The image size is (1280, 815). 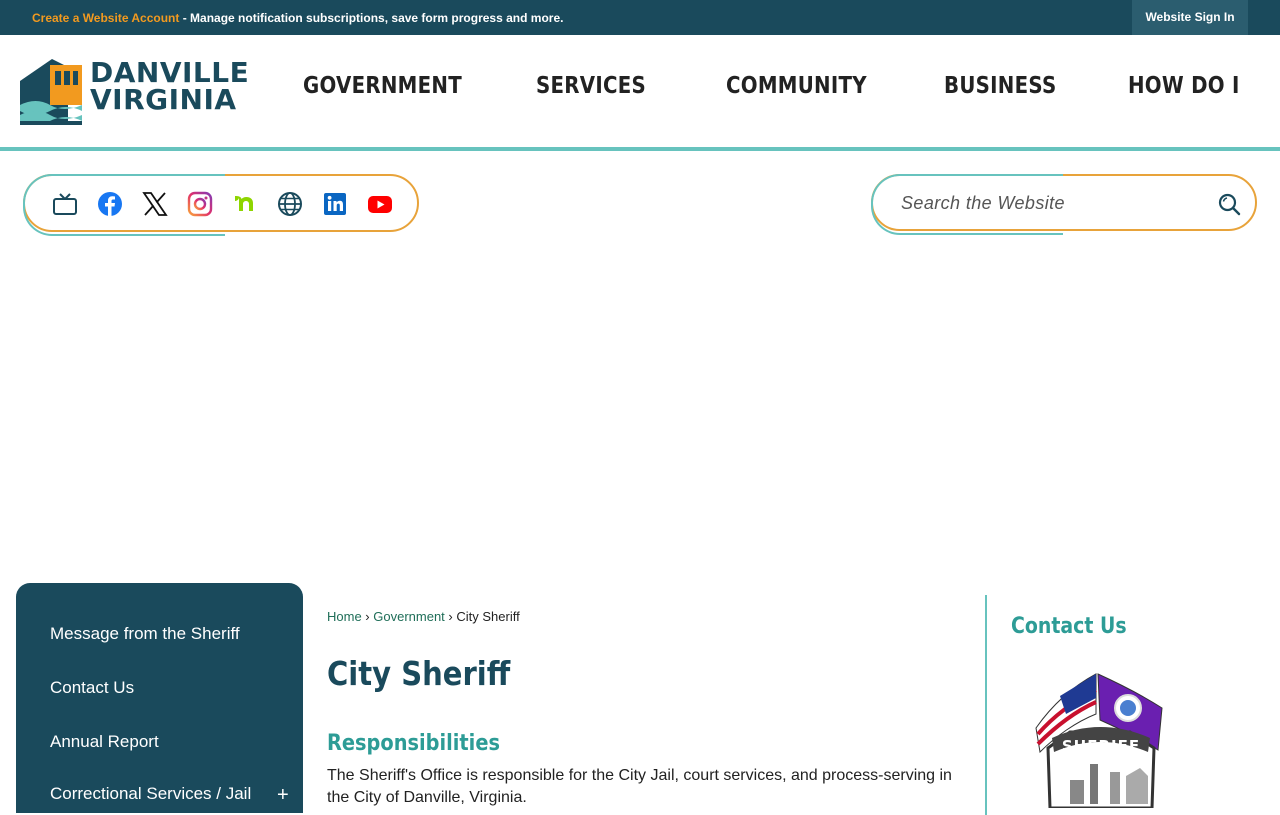 What do you see at coordinates (488, 616) in the screenshot?
I see `breadcrumb-current: City Sheriff` at bounding box center [488, 616].